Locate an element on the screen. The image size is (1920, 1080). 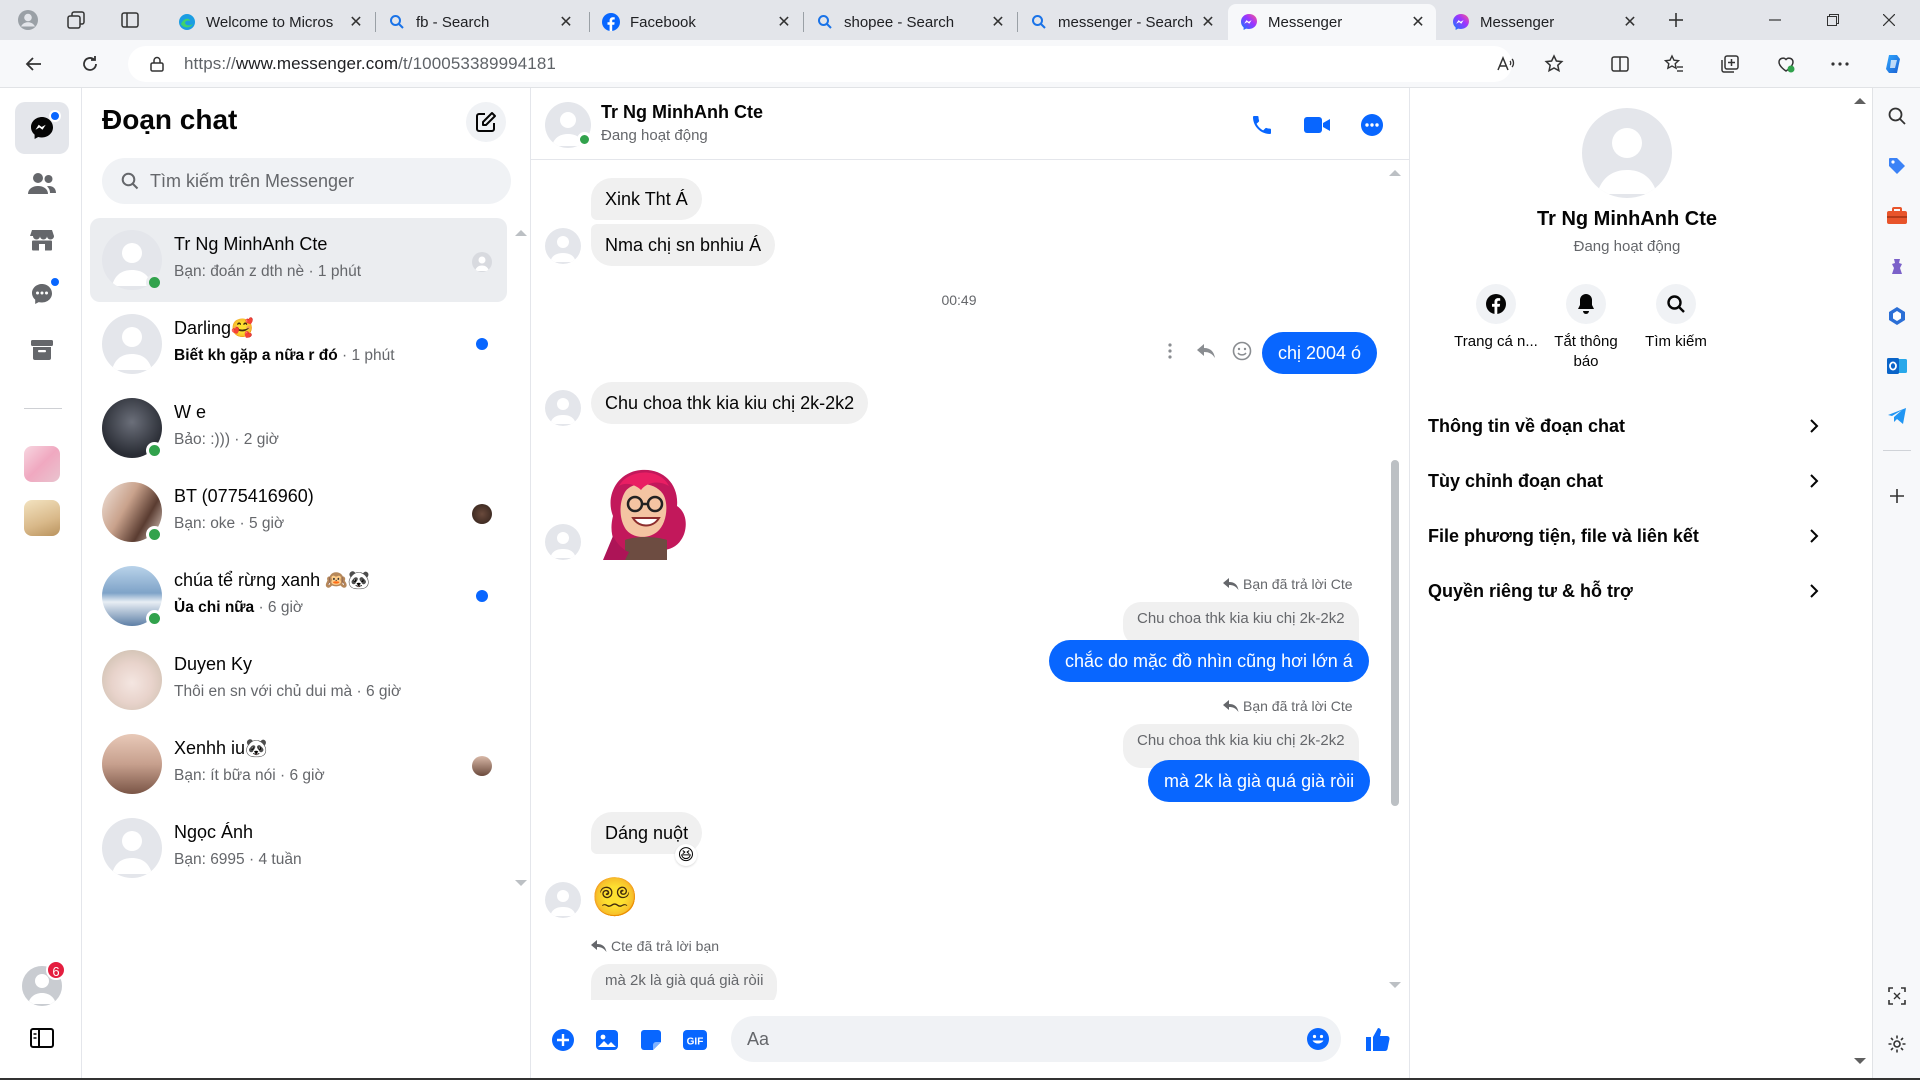
favorites-icon is located at coordinates (1674, 64).